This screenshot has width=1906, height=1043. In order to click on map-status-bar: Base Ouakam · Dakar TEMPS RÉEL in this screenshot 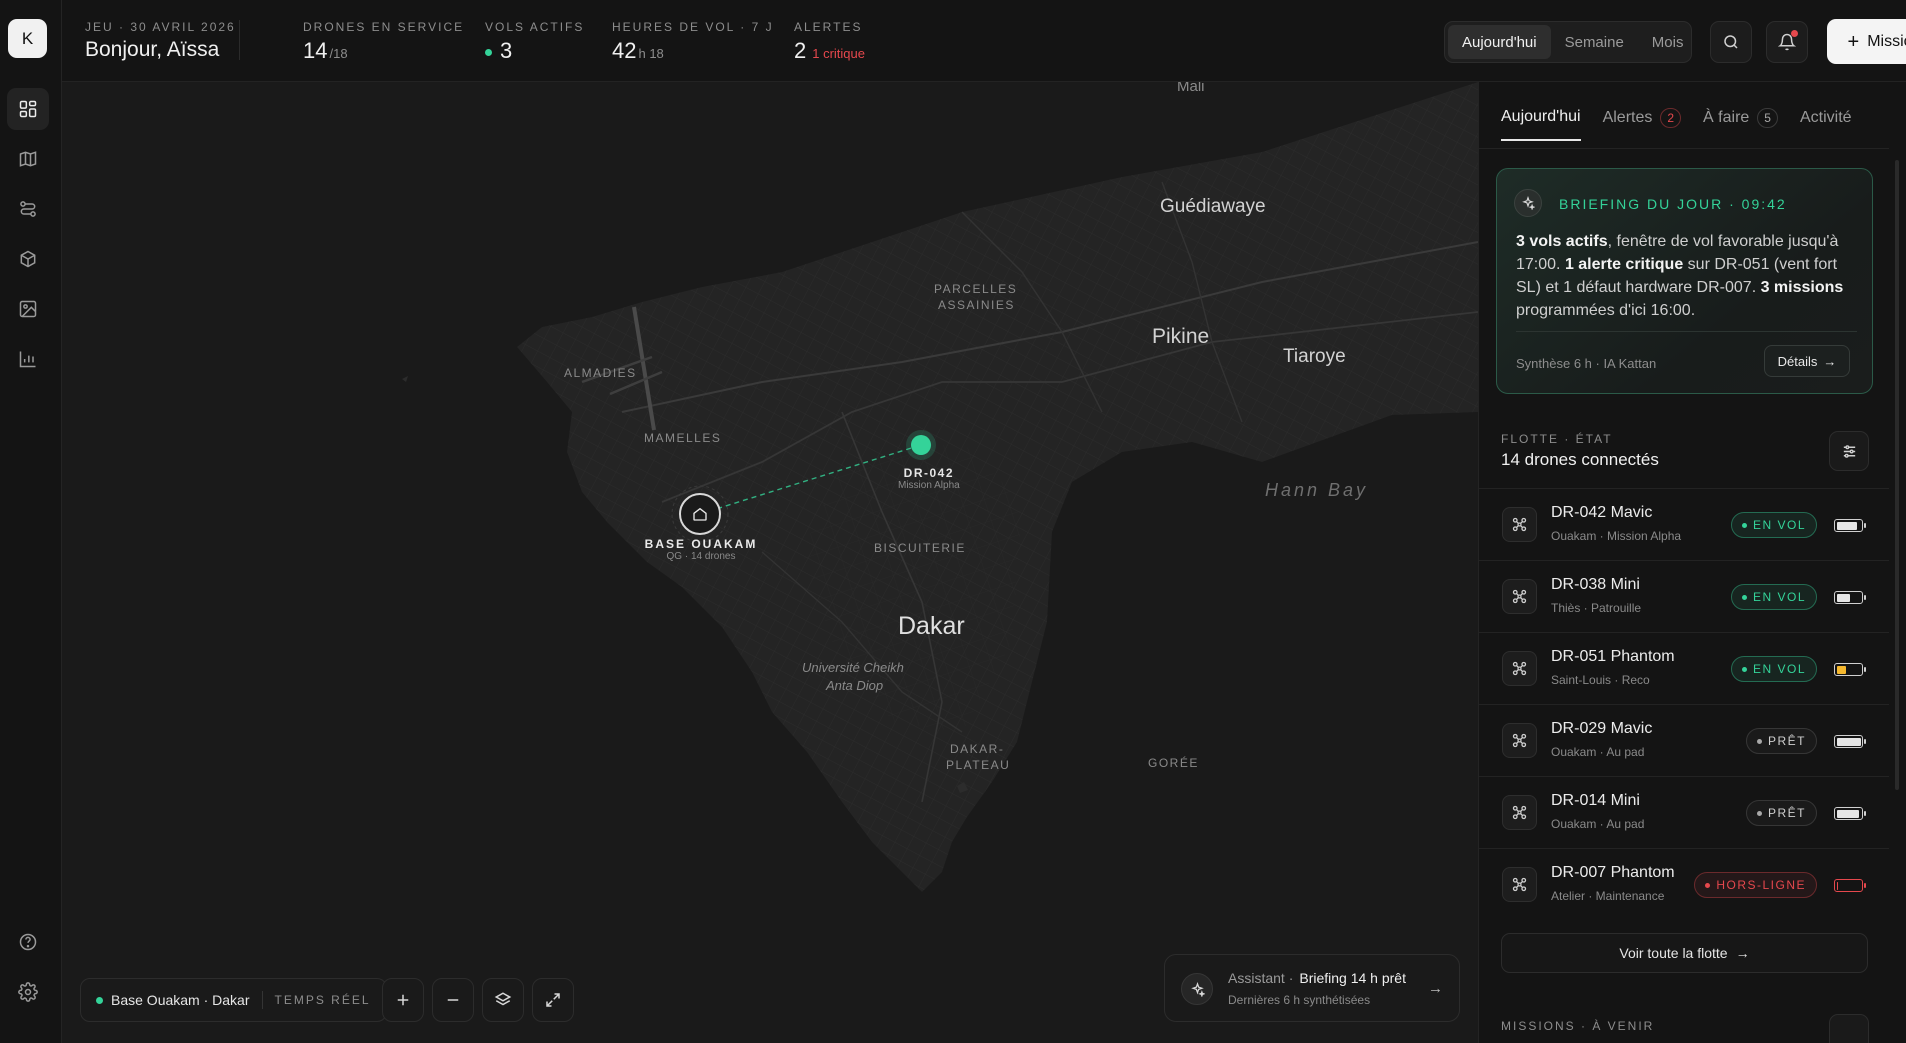, I will do `click(233, 1000)`.